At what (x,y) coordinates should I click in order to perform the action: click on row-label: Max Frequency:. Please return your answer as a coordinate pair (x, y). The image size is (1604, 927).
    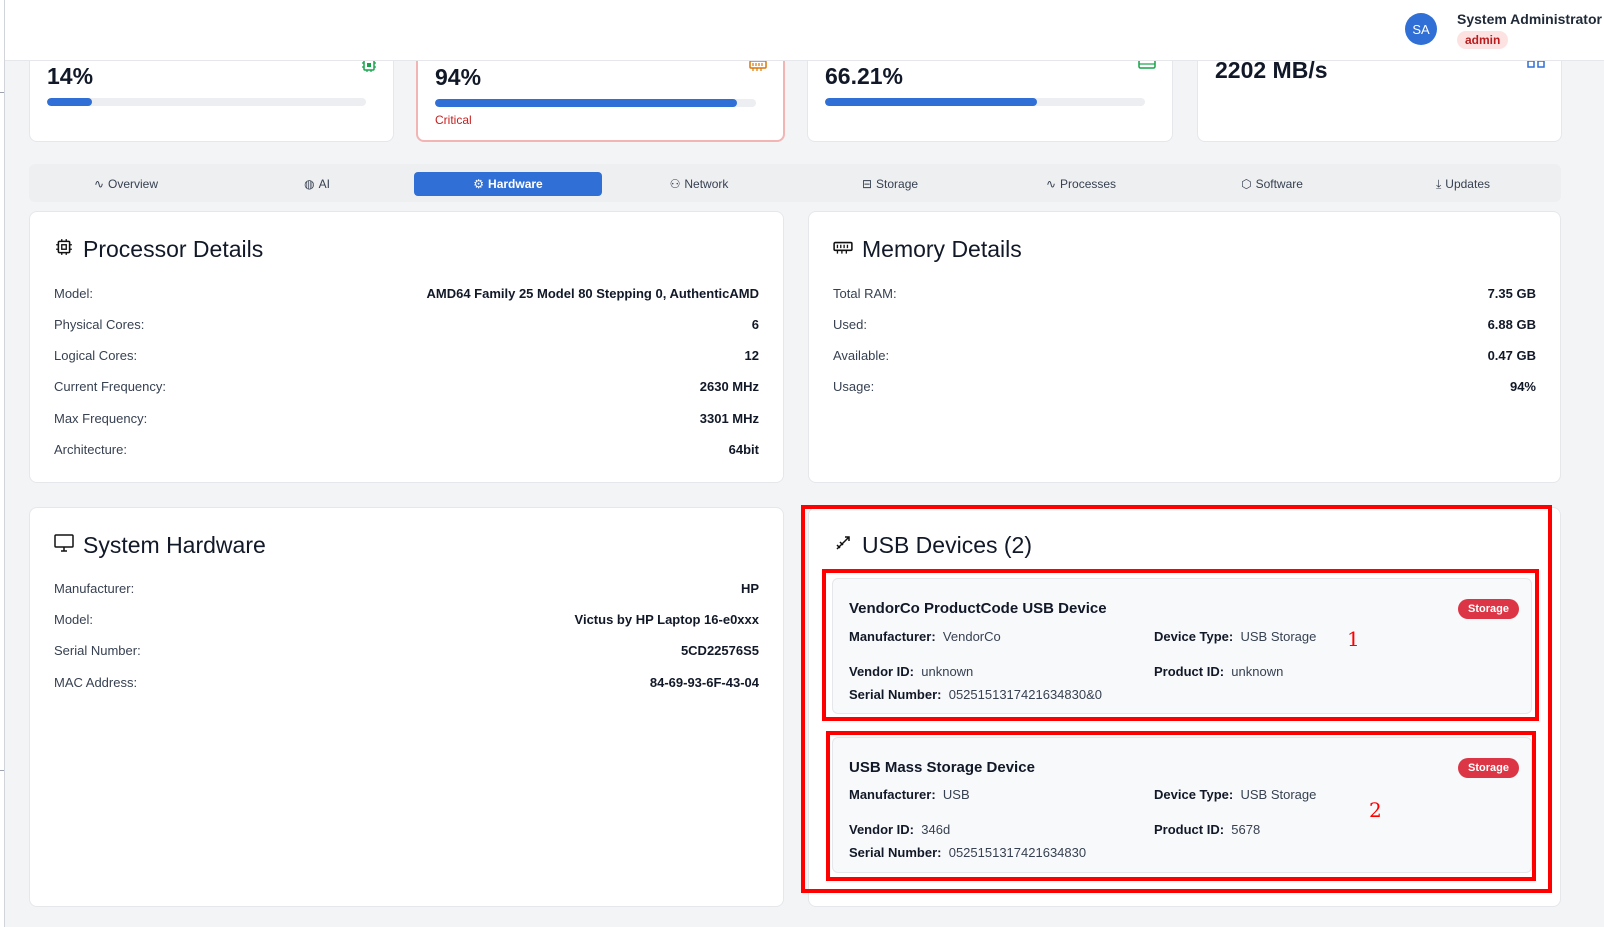
    Looking at the image, I should click on (101, 418).